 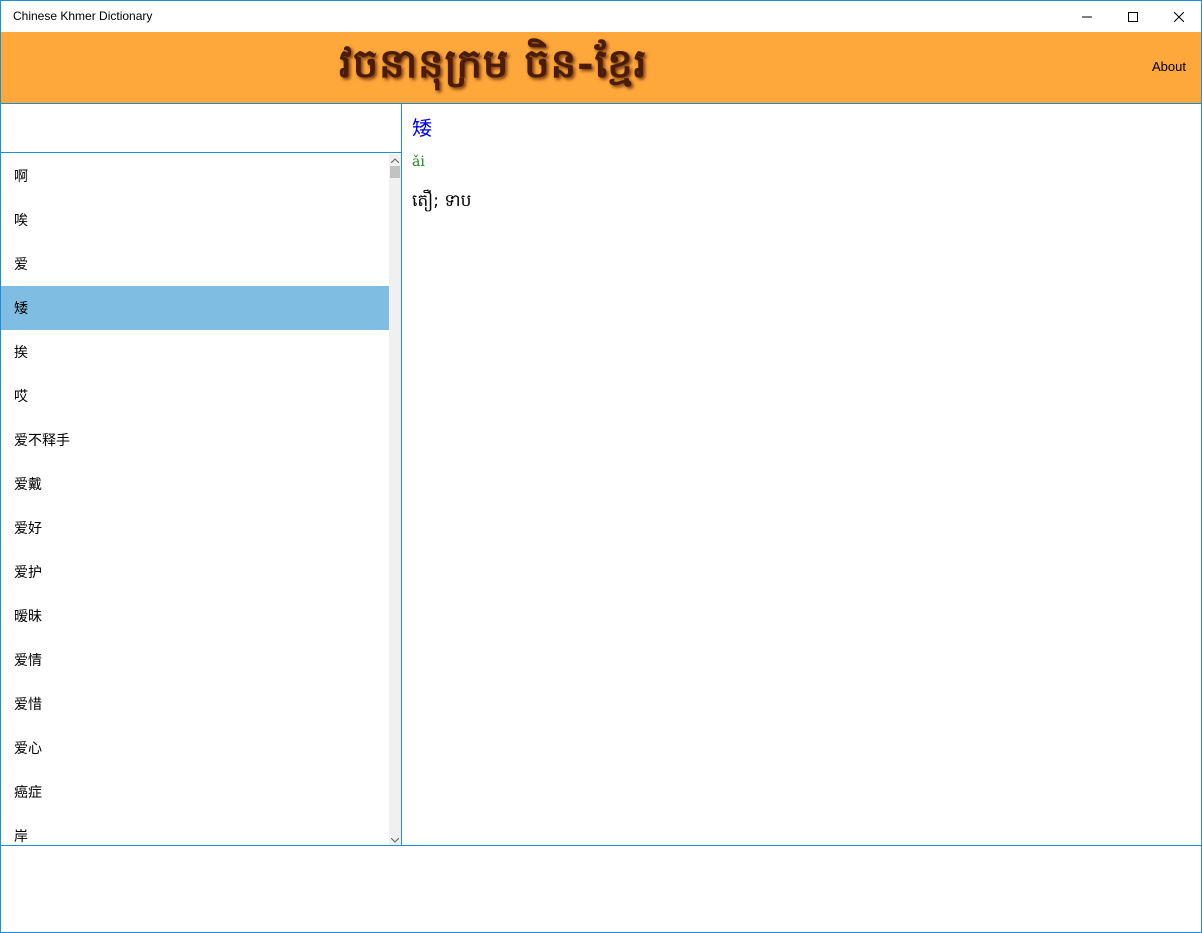 What do you see at coordinates (395, 500) in the screenshot?
I see `word-list-scrollbar` at bounding box center [395, 500].